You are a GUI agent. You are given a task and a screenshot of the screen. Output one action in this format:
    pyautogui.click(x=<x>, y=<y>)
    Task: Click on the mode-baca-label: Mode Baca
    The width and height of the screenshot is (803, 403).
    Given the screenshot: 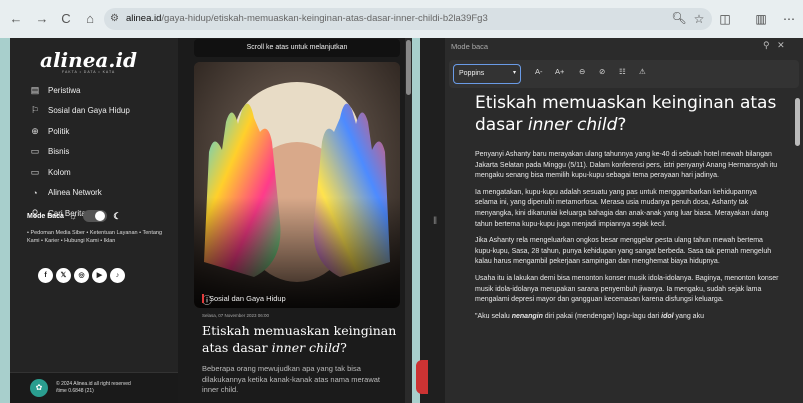 What is the action you would take?
    pyautogui.click(x=45, y=216)
    